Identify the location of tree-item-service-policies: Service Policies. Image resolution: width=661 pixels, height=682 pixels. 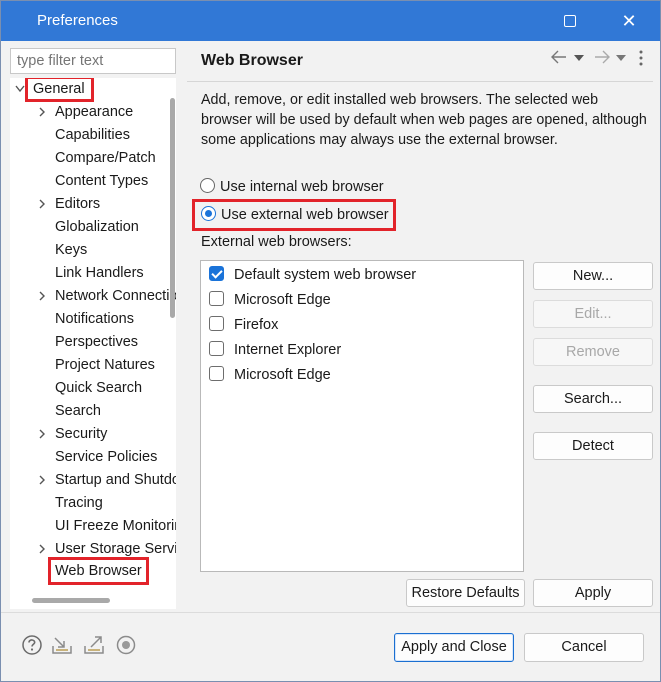
(106, 457).